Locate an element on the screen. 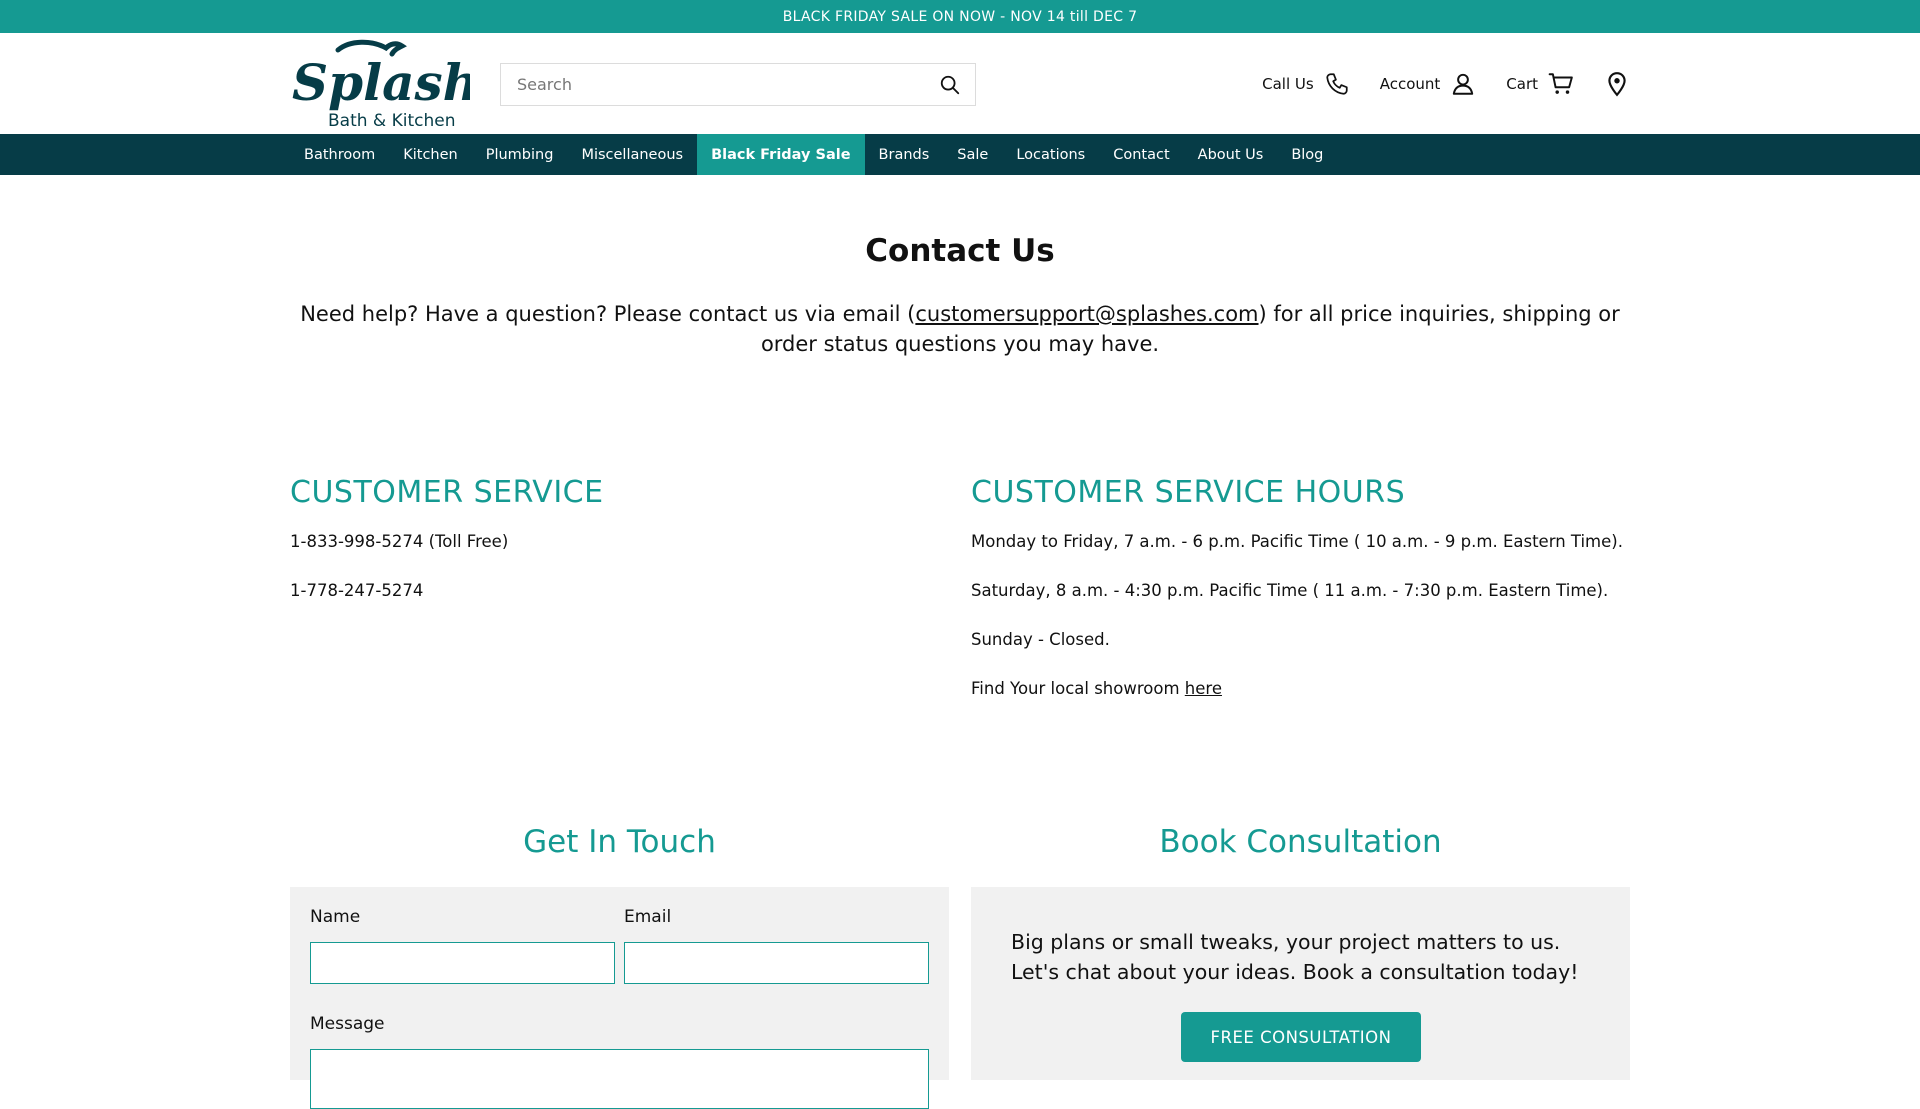 The image size is (1920, 1109). call-us-link: Call Us is located at coordinates (1306, 84).